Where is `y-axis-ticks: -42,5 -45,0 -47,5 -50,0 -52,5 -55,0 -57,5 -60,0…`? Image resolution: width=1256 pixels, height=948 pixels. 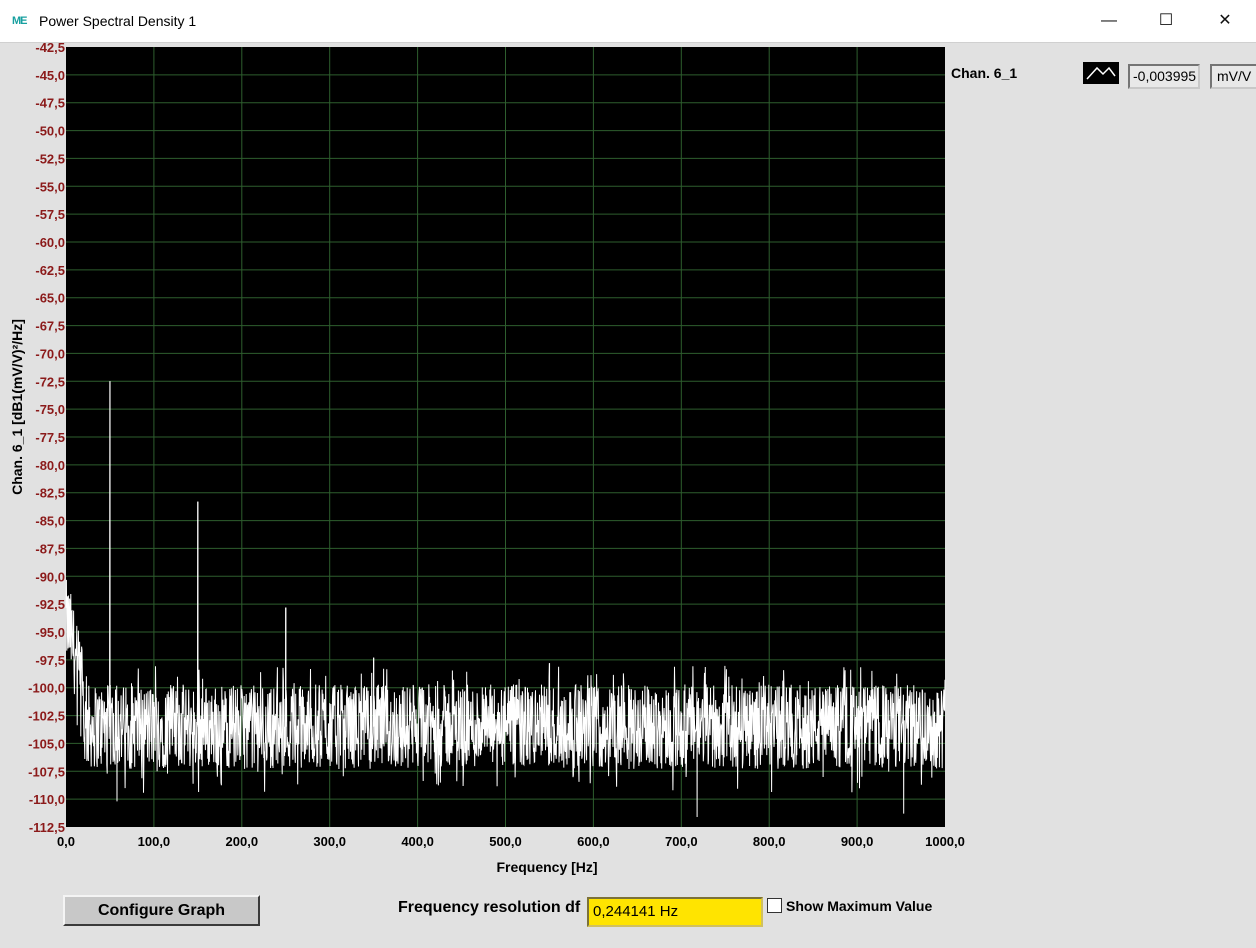
y-axis-ticks: -42,5 -45,0 -47,5 -50,0 -52,5 -55,0 -57,5 -60,0… is located at coordinates (46, 438).